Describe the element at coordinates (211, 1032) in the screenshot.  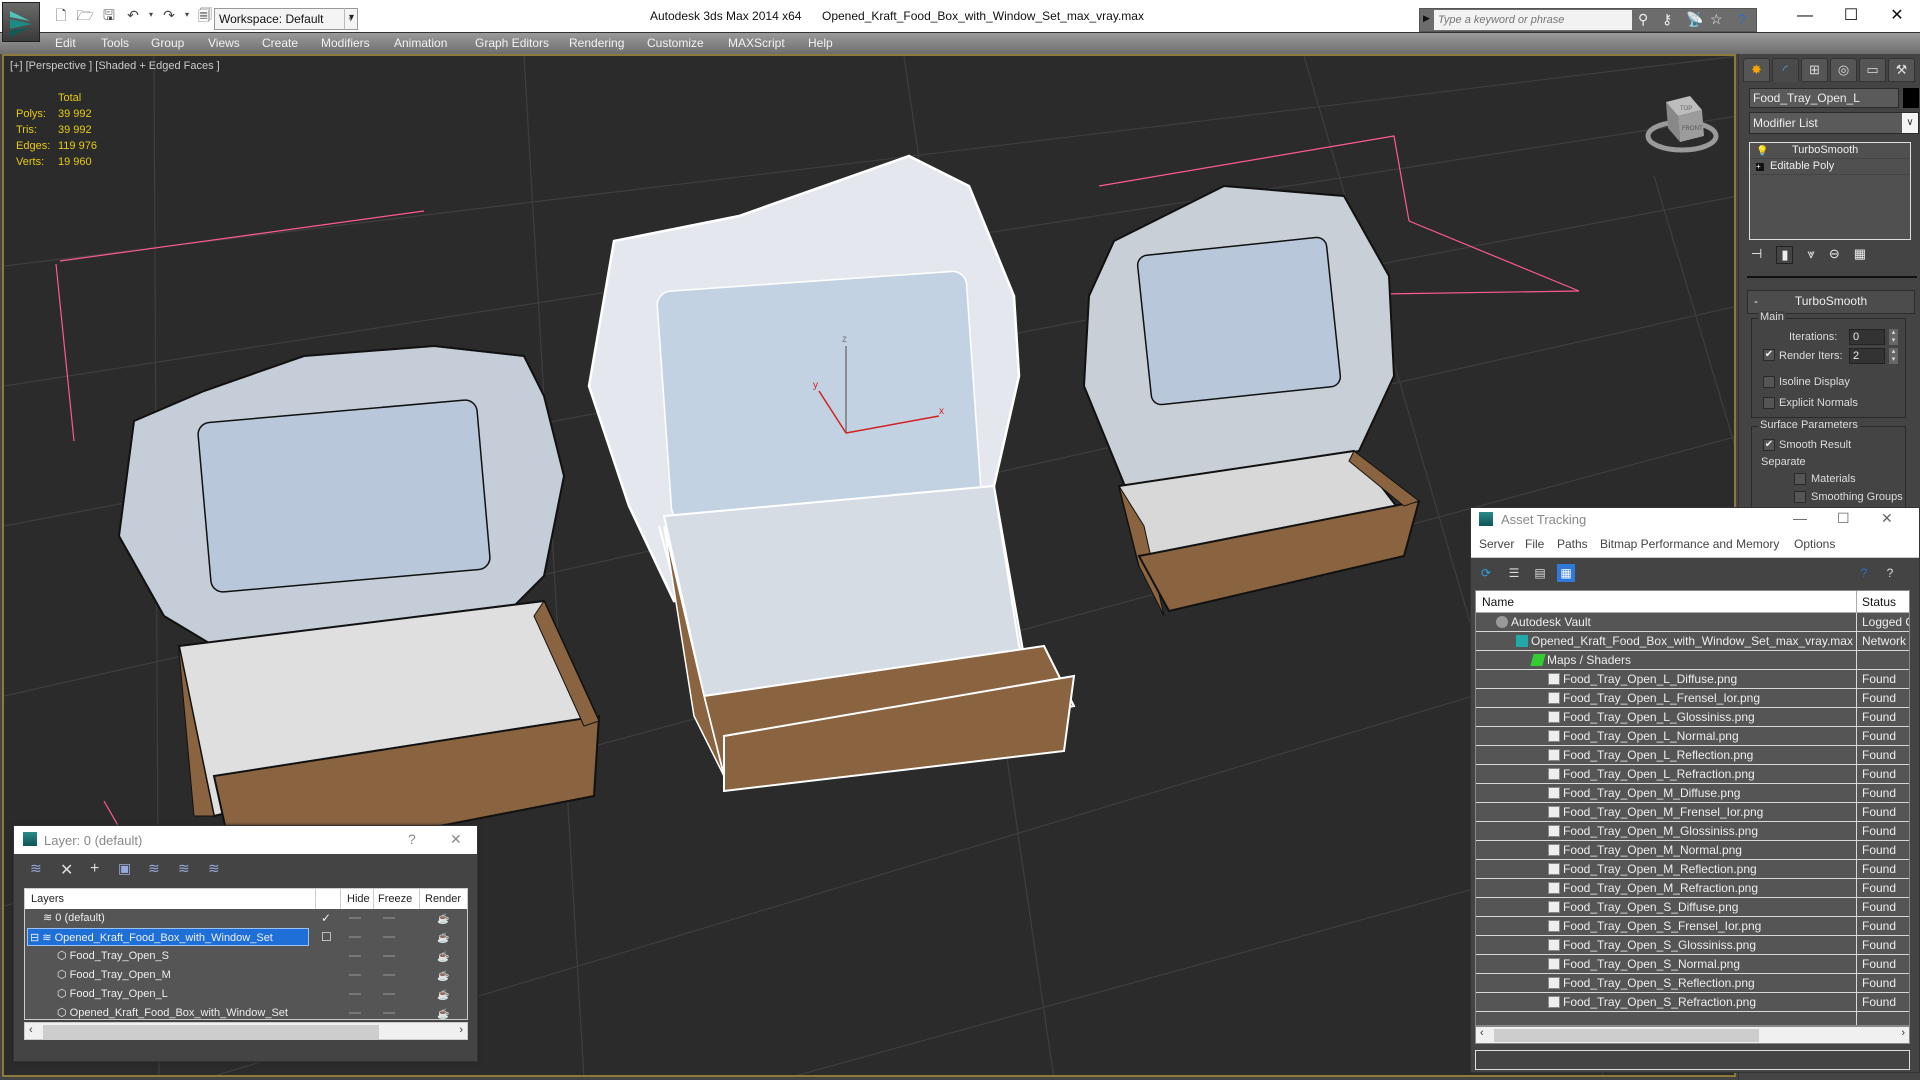
I see `scrollbar-thumb` at that location.